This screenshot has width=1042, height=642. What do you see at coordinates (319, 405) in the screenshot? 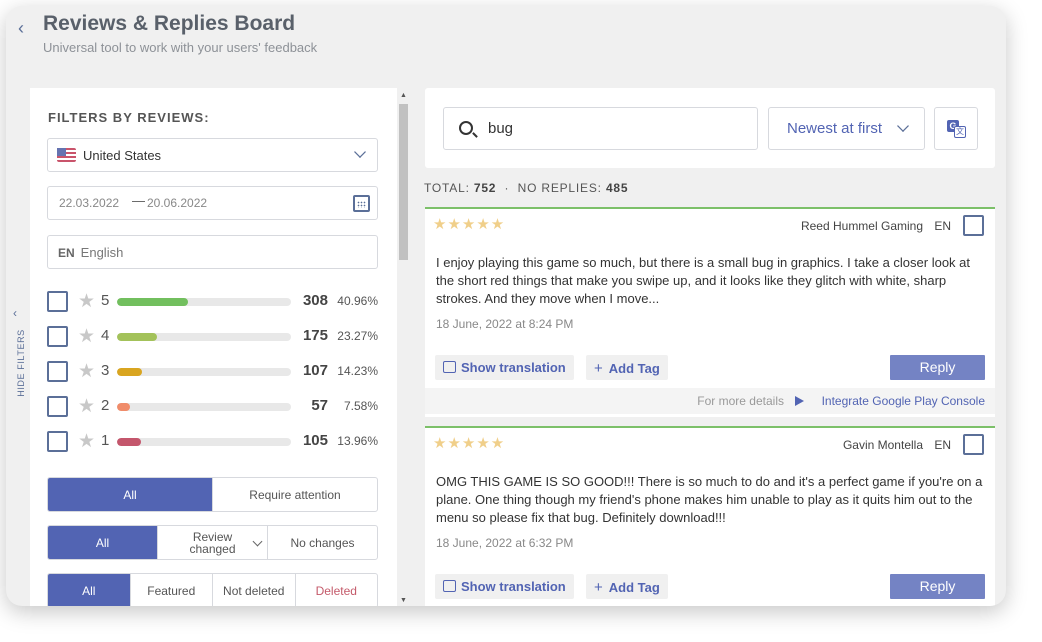
I see `rating-count: 57` at bounding box center [319, 405].